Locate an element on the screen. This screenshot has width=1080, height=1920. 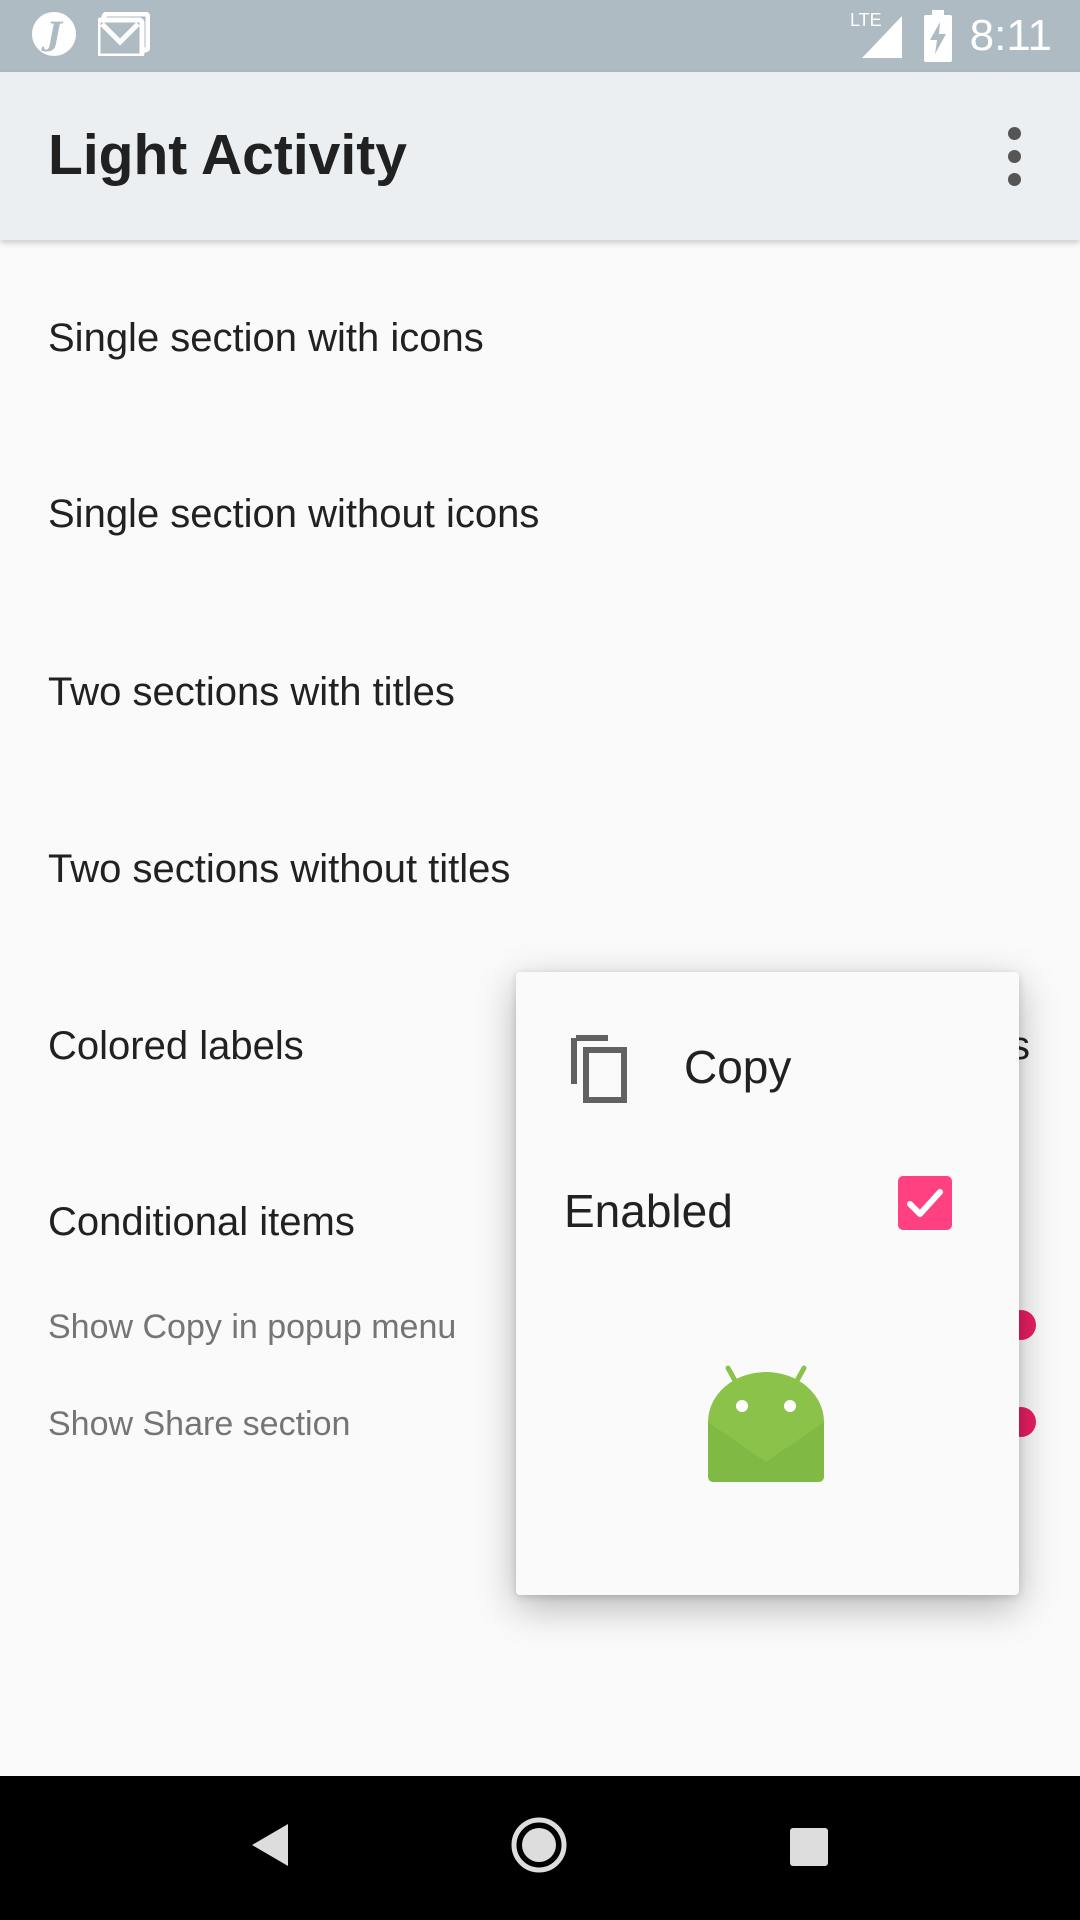
status-bar-notifications: J is located at coordinates (91, 34).